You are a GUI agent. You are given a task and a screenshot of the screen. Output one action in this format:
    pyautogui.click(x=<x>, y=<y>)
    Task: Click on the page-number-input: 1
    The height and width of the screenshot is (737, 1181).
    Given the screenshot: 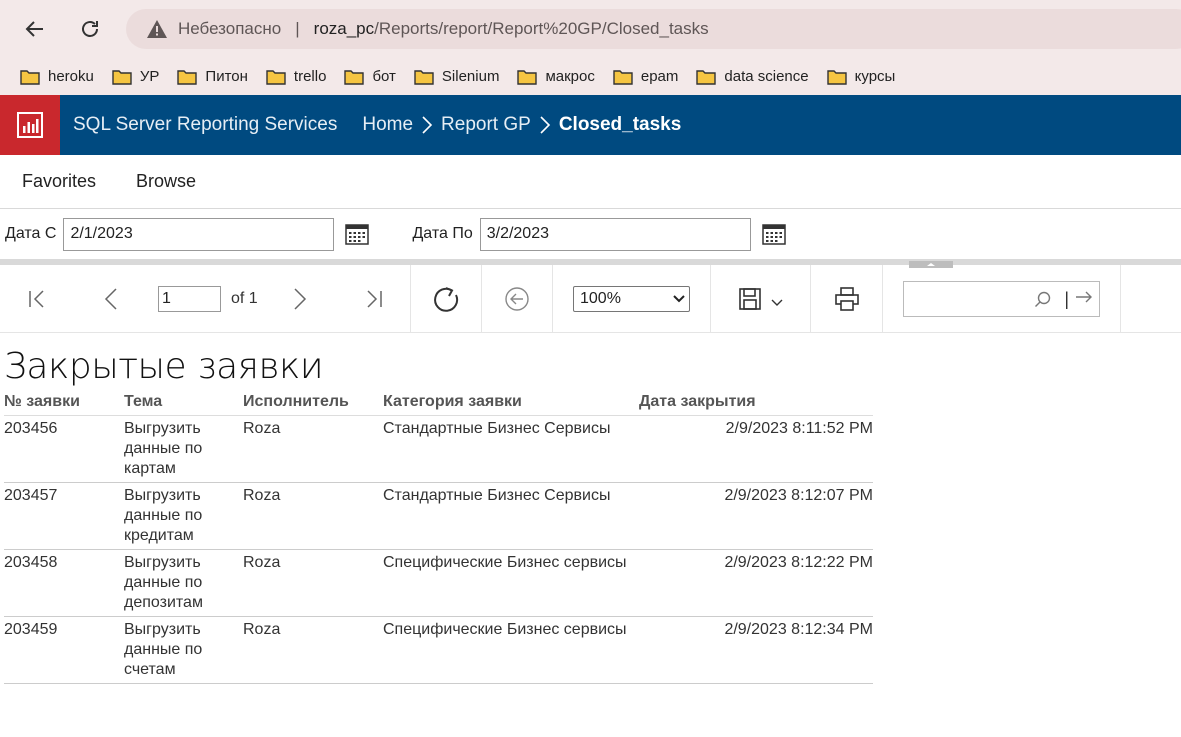 What is the action you would take?
    pyautogui.click(x=189, y=299)
    